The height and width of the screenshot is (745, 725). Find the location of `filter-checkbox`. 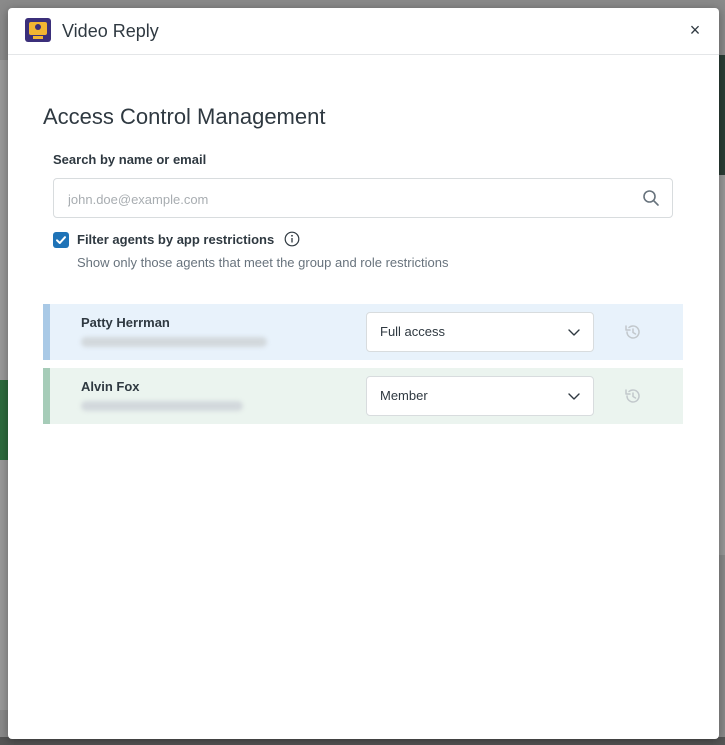

filter-checkbox is located at coordinates (61, 240).